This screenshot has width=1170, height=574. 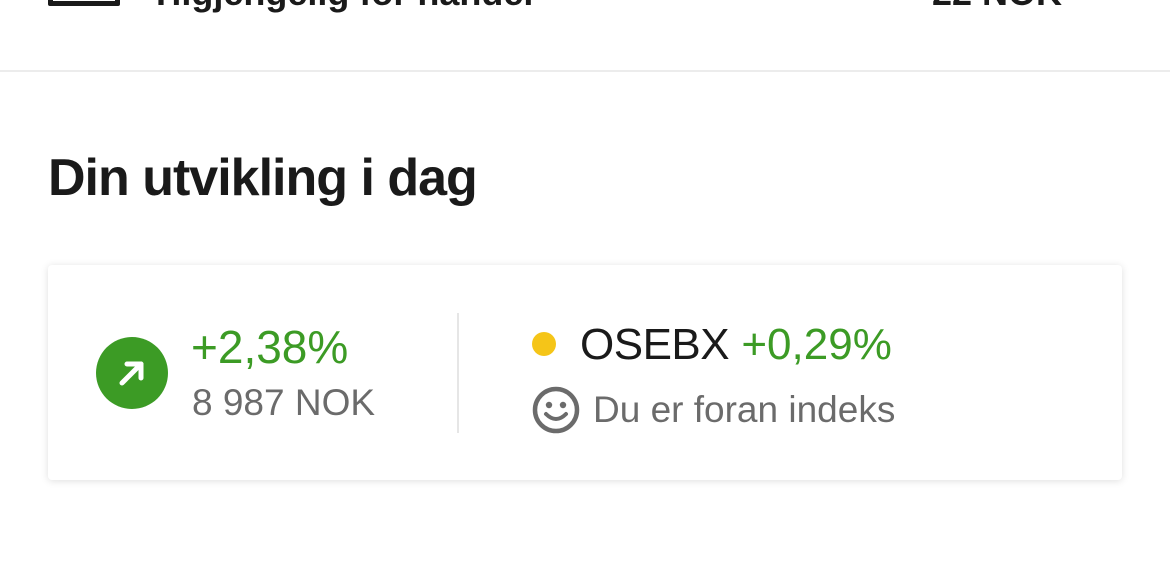 I want to click on index-row: OSEBX +0,29%, so click(x=736, y=345).